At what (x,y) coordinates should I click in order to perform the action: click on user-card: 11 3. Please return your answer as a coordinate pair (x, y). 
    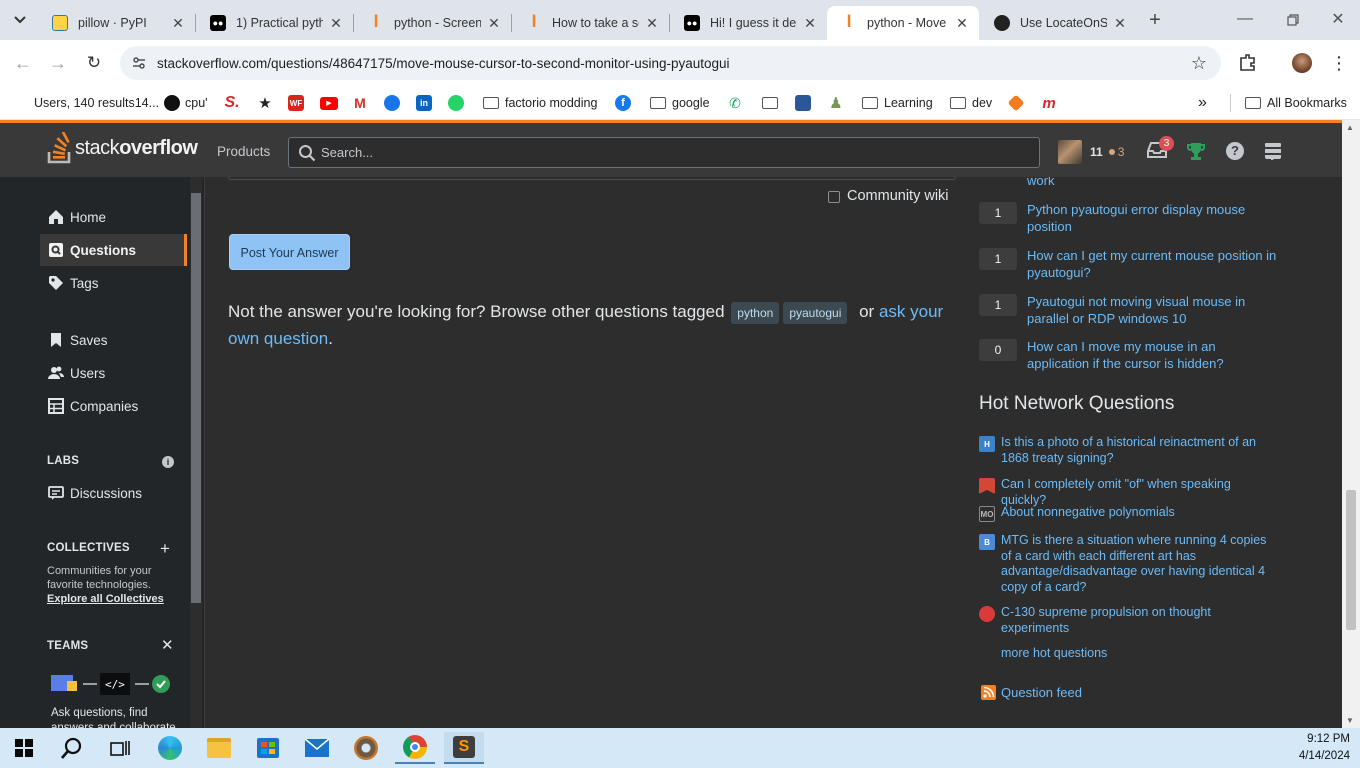
    Looking at the image, I should click on (1091, 152).